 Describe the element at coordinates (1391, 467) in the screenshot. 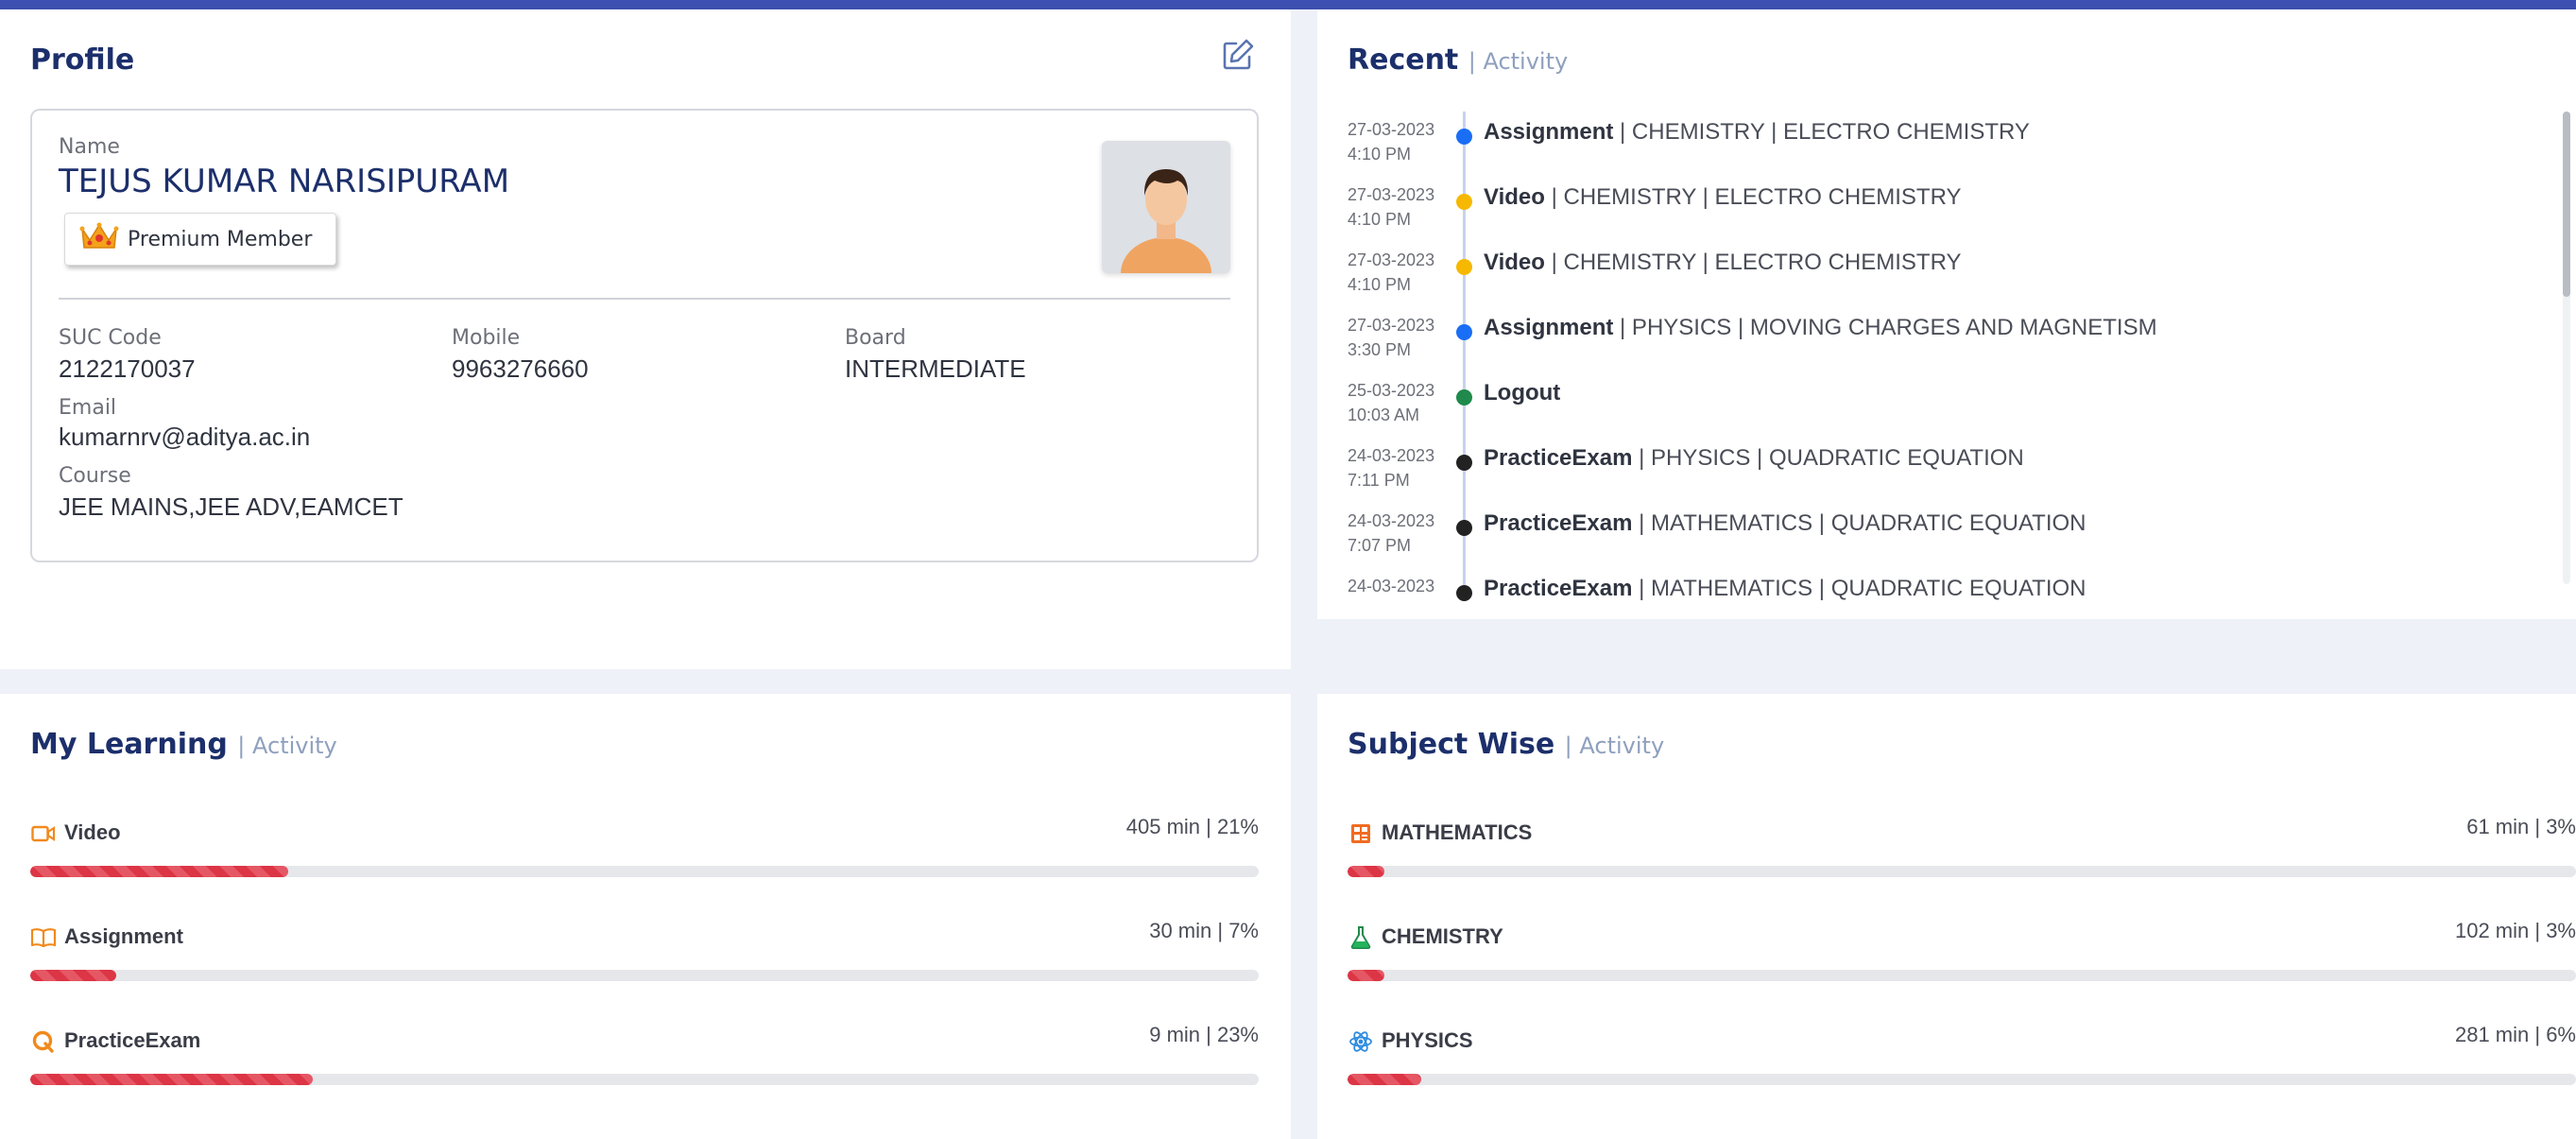

I see `activity-timestamp: 24-03-2023 7:11 PM` at that location.